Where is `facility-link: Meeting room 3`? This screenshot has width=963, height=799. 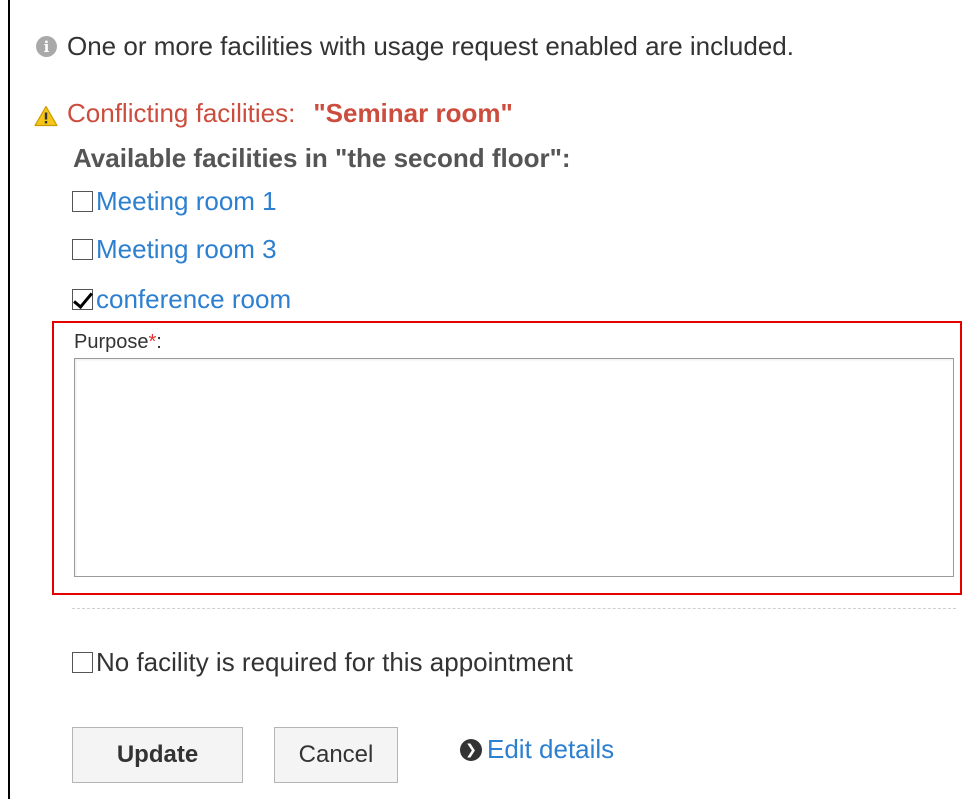 facility-link: Meeting room 3 is located at coordinates (186, 249).